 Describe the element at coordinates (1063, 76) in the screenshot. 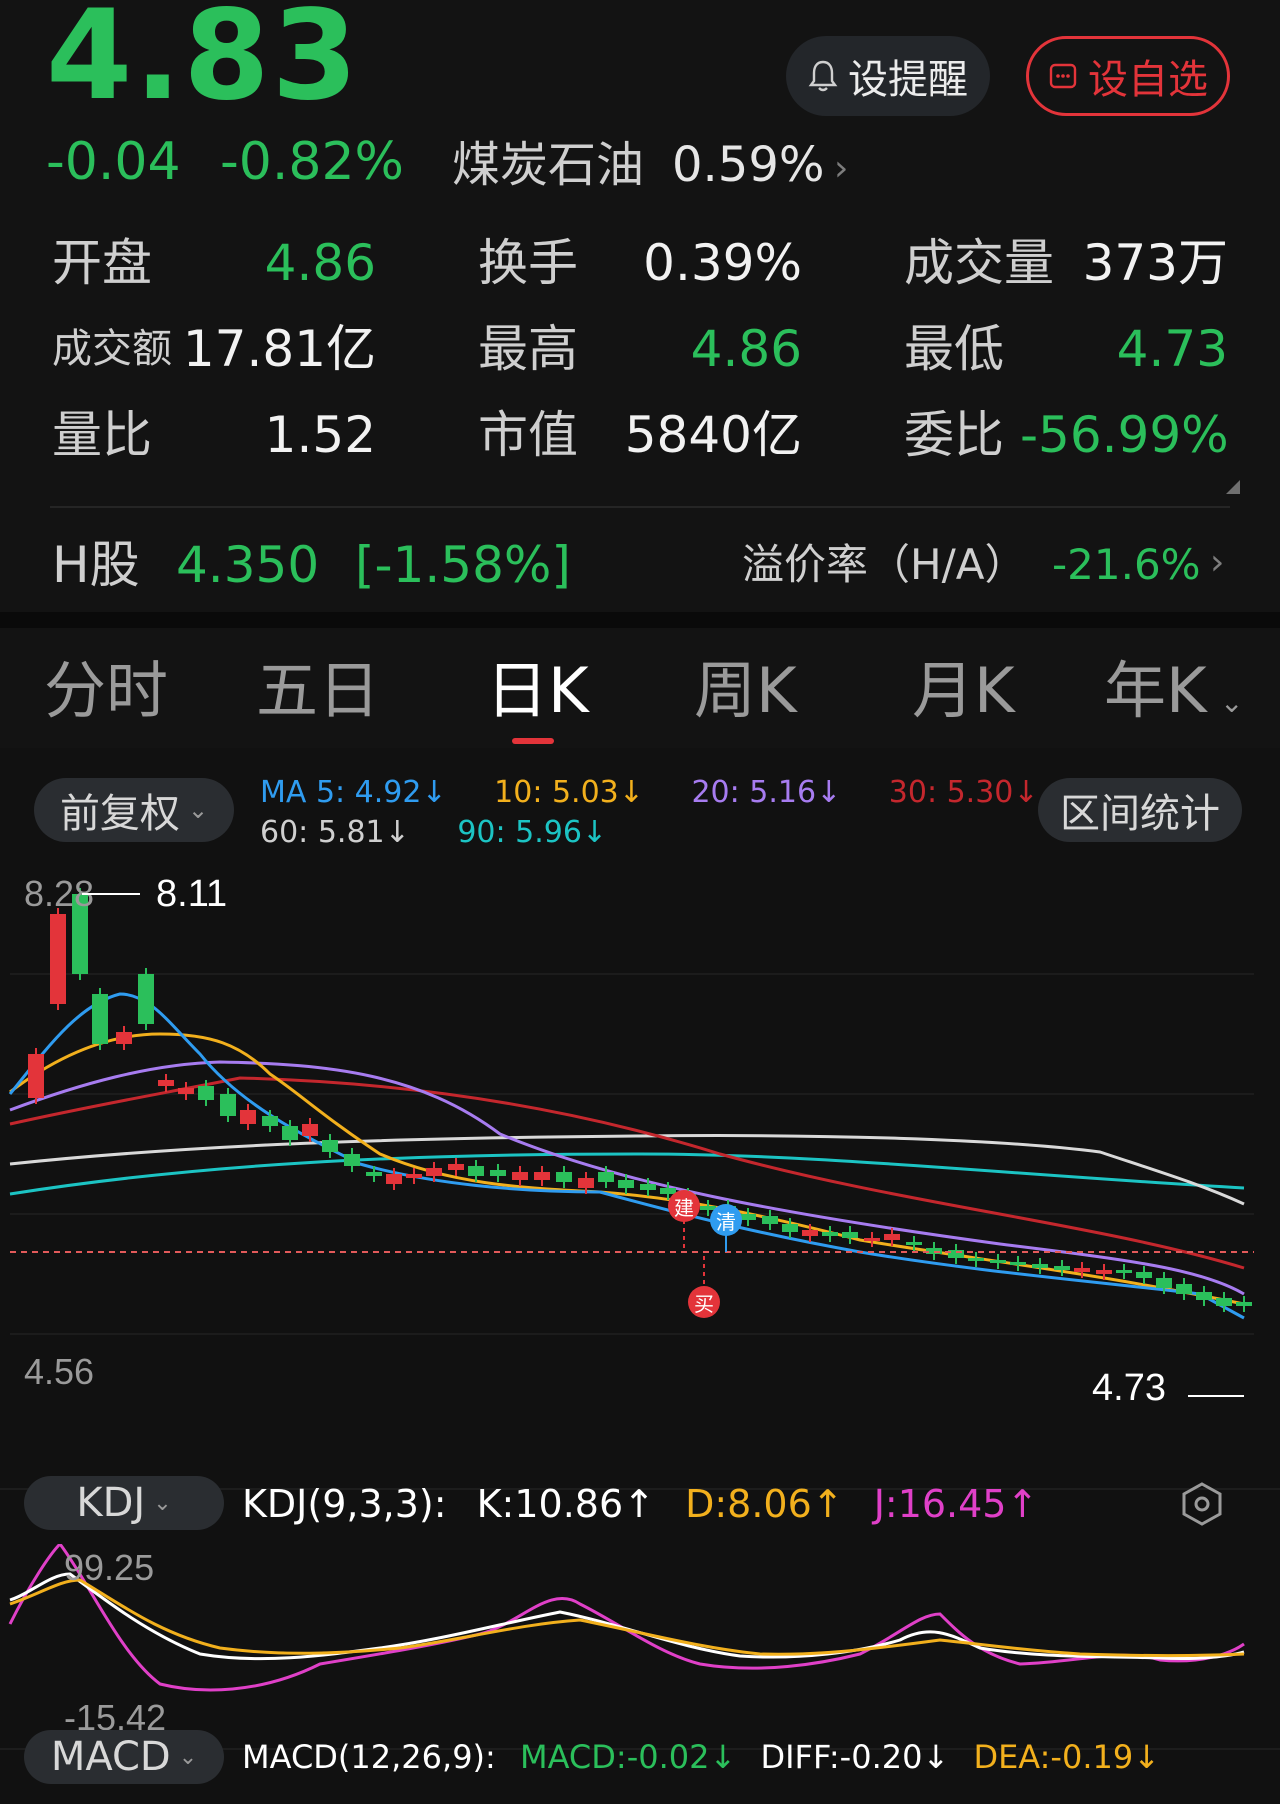

I see `watchlist-icon` at that location.